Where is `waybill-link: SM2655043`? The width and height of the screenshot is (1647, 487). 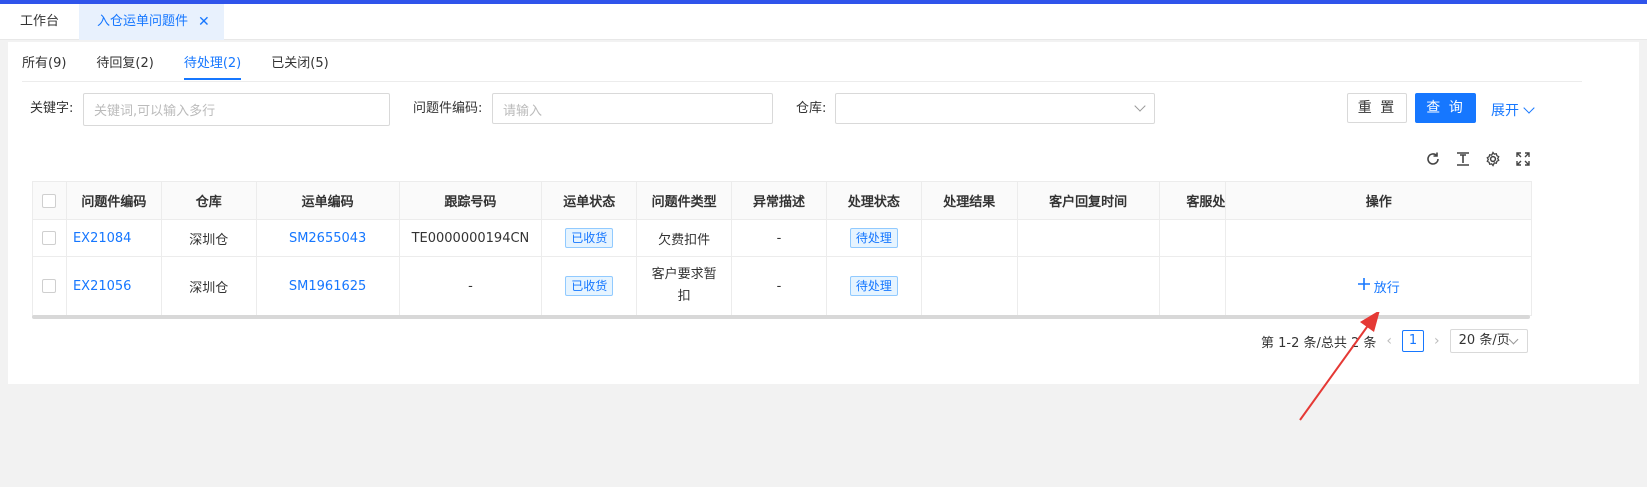 waybill-link: SM2655043 is located at coordinates (327, 238).